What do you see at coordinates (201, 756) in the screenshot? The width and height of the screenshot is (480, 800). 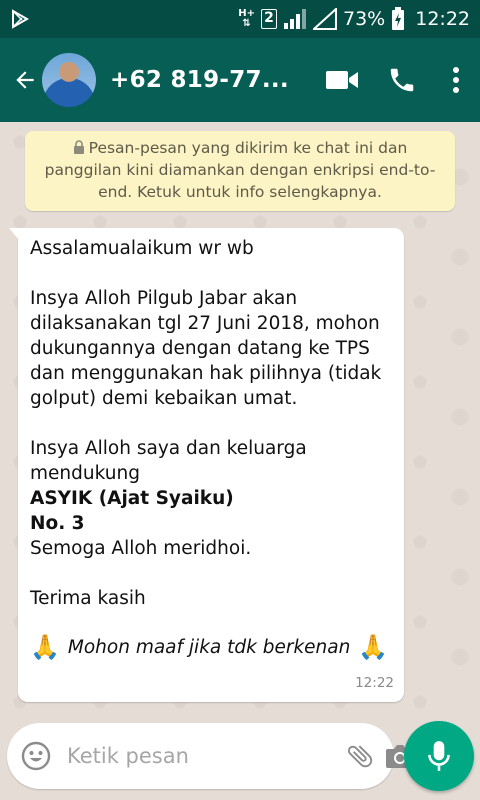 I see `message-input` at bounding box center [201, 756].